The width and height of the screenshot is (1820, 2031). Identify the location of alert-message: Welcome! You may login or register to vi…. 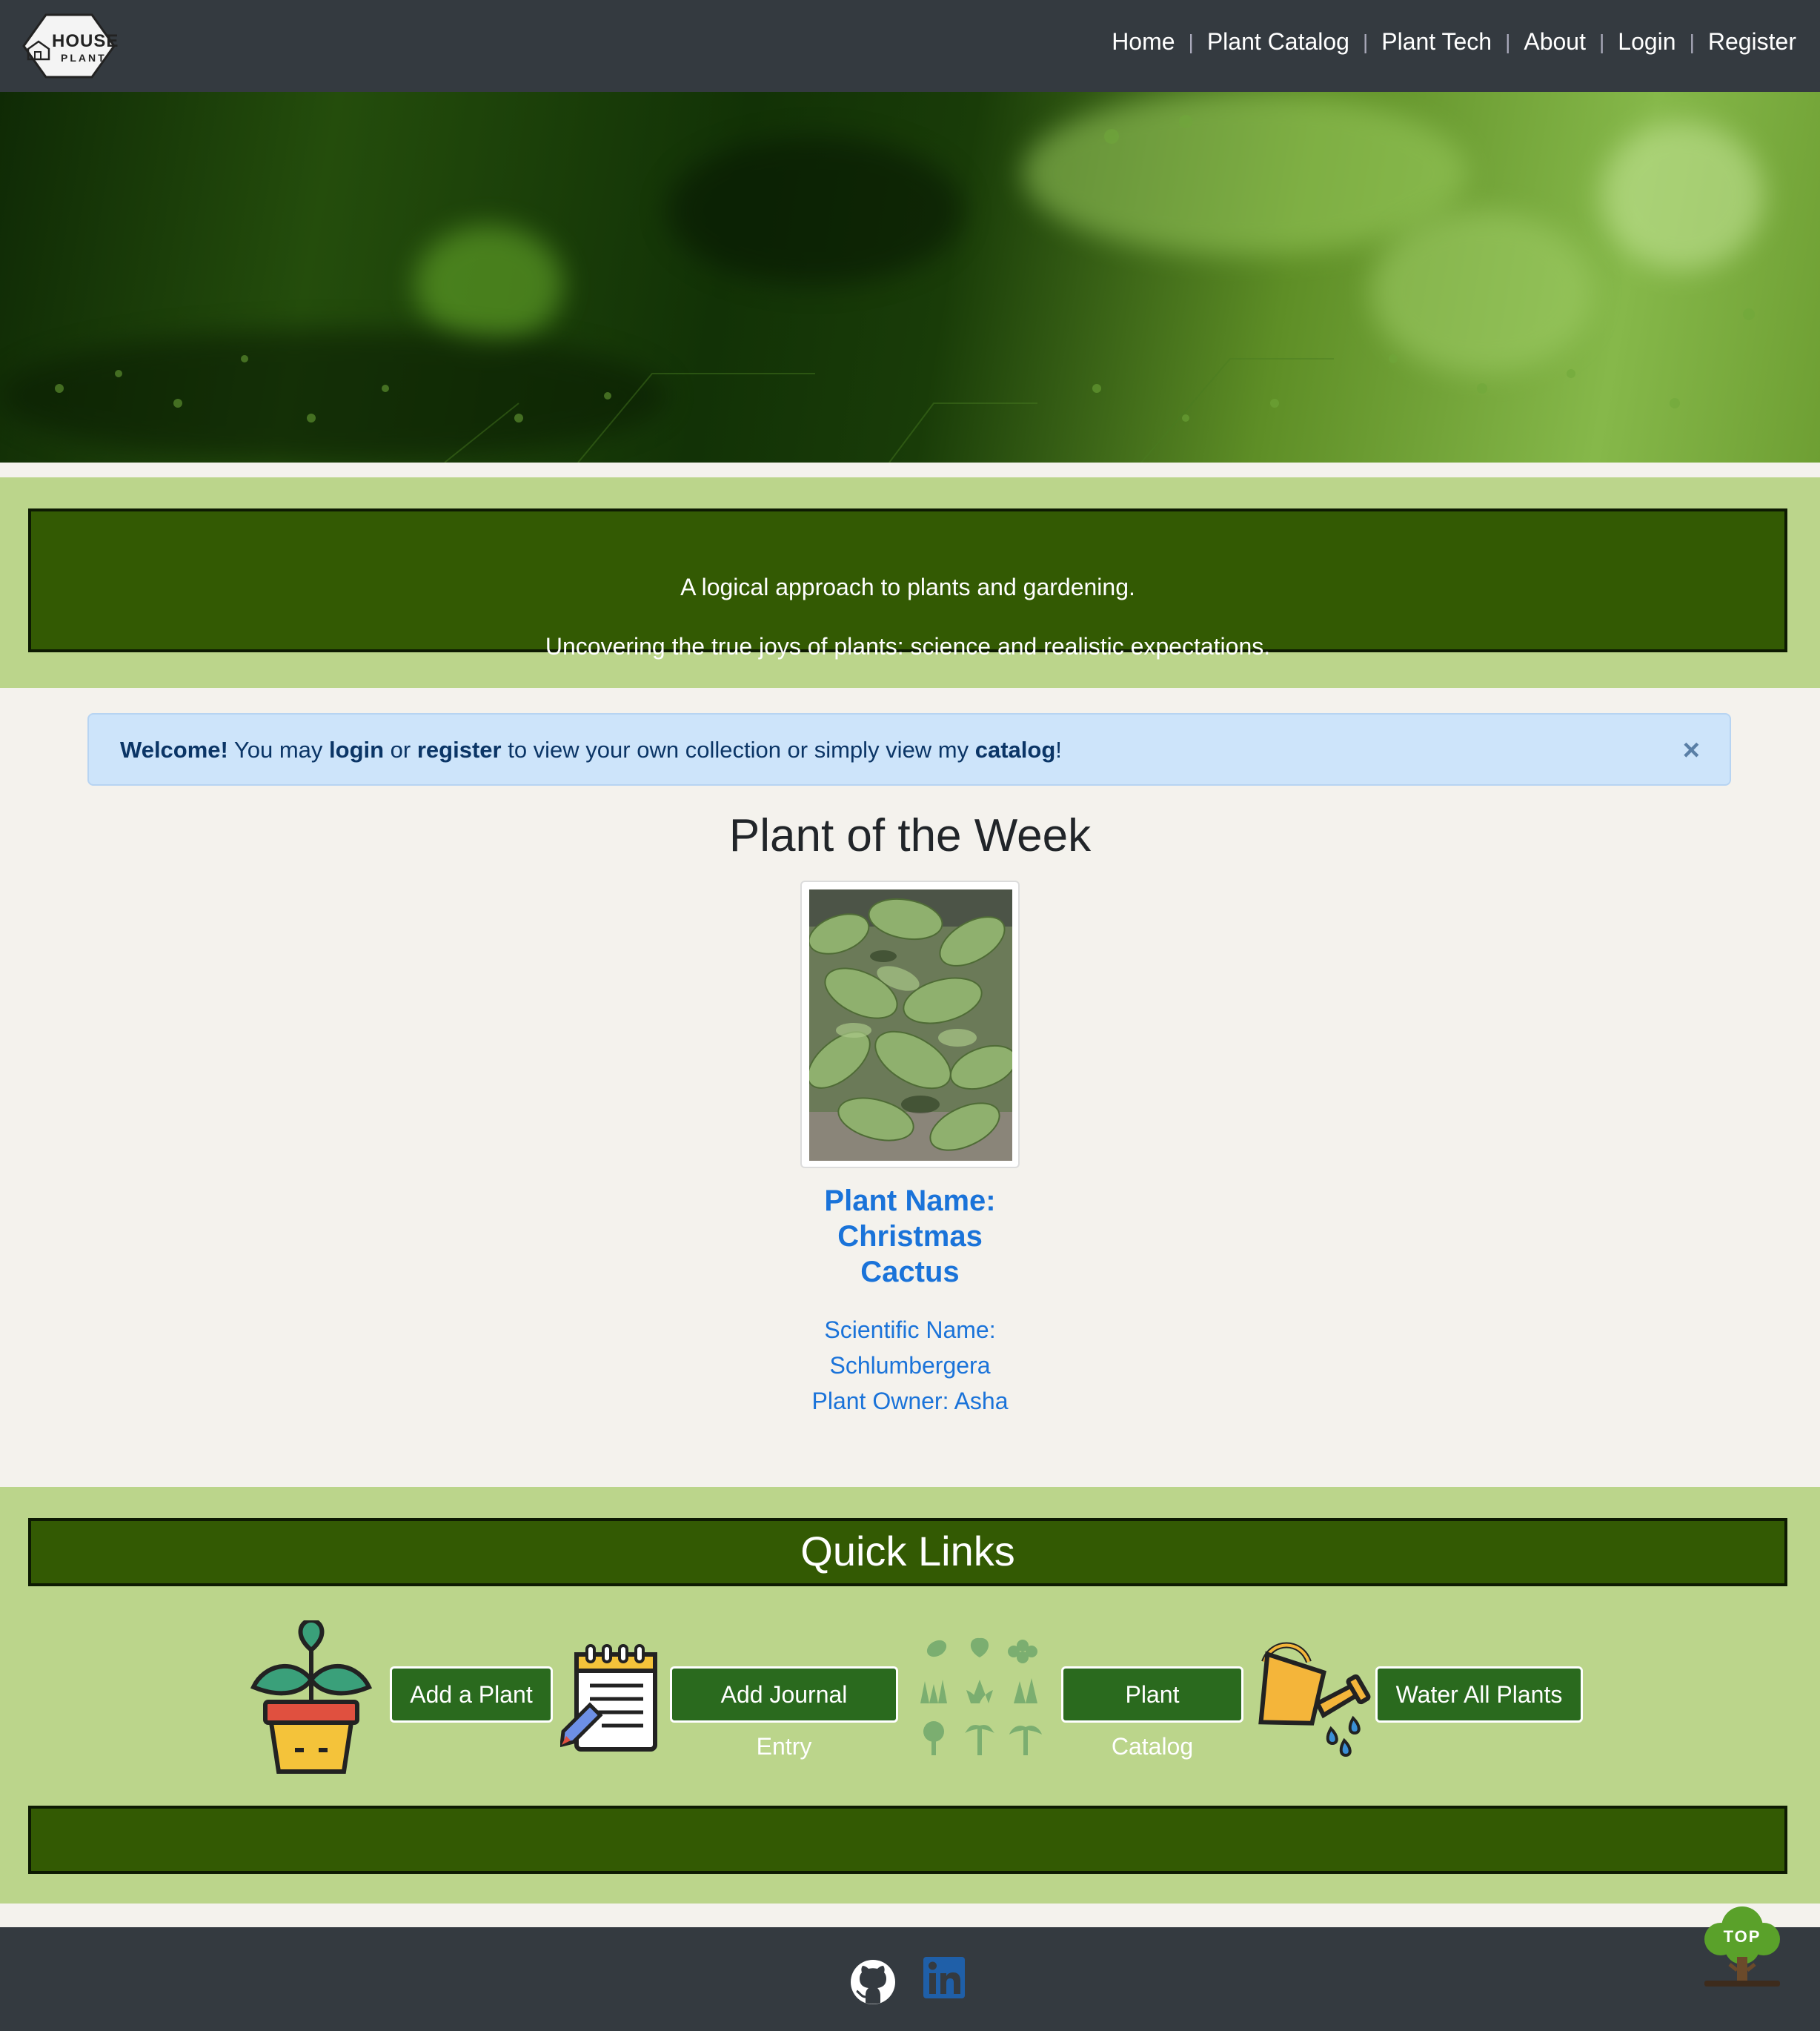
(591, 750).